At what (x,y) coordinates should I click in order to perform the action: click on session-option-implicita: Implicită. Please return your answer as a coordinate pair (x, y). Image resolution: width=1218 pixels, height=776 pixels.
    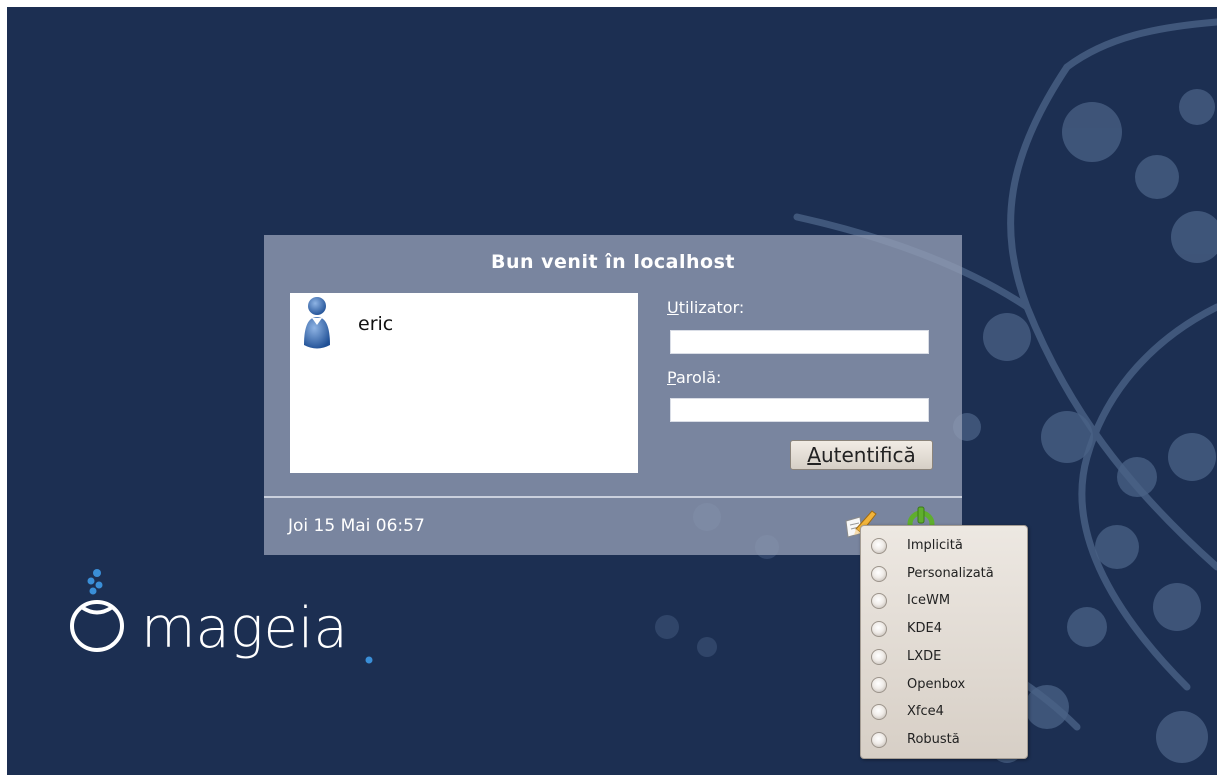
    Looking at the image, I should click on (945, 546).